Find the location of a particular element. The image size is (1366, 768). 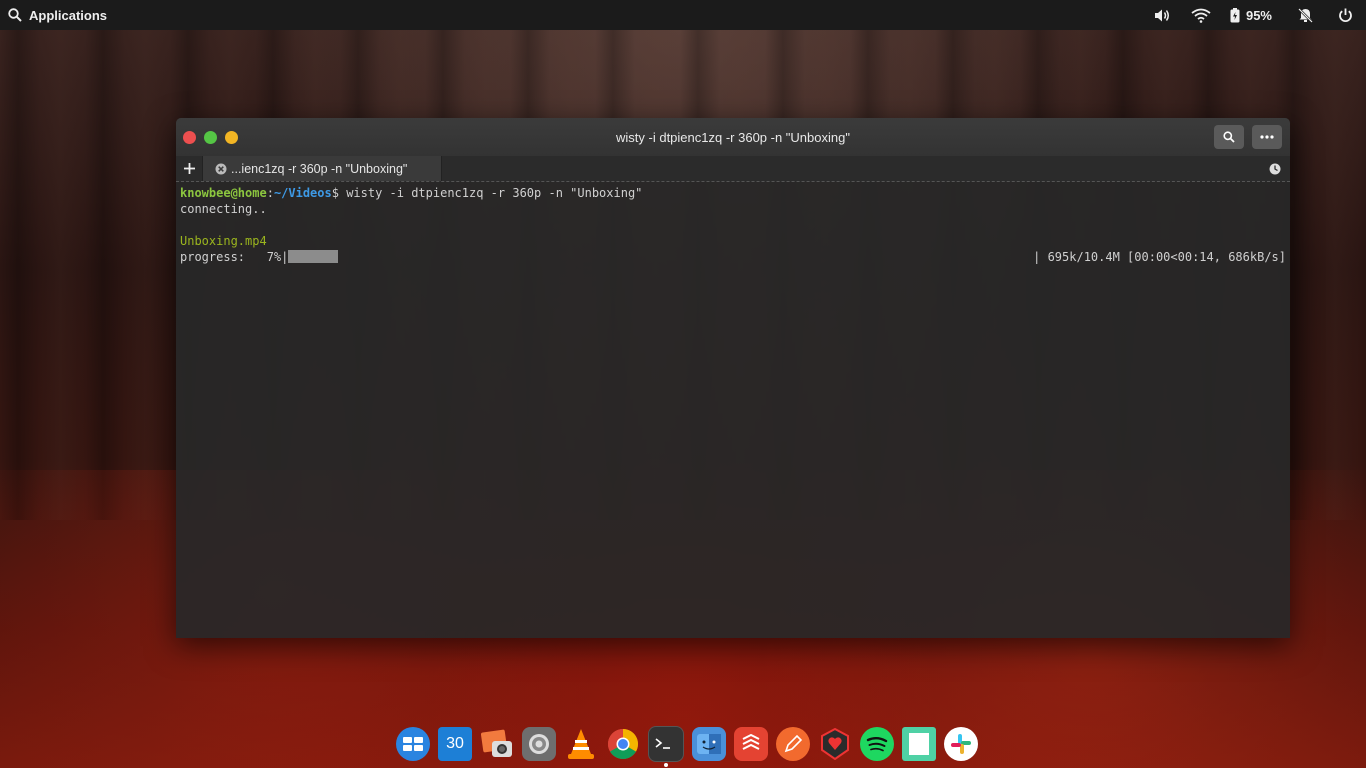

connecting-line: connecting.. is located at coordinates (223, 209).